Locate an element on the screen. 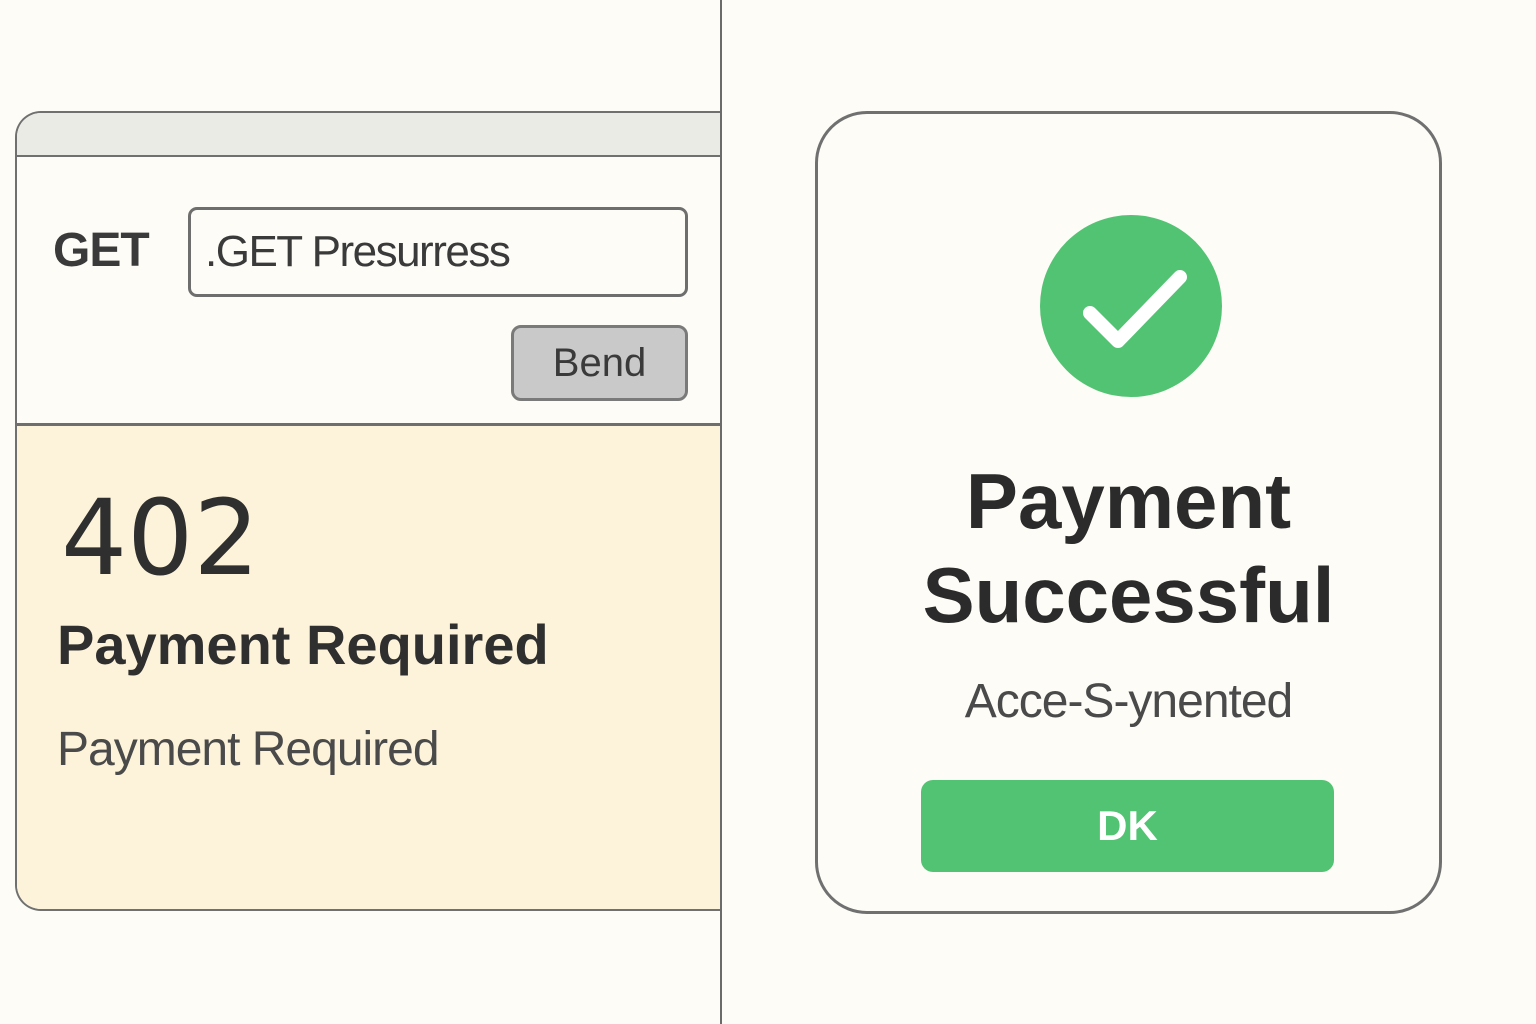 The height and width of the screenshot is (1024, 1536). send-button: Bend is located at coordinates (599, 363).